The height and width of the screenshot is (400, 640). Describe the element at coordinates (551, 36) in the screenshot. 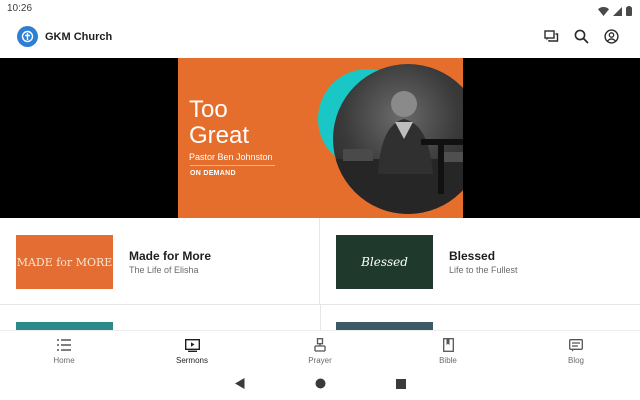

I see `chat-icon` at that location.